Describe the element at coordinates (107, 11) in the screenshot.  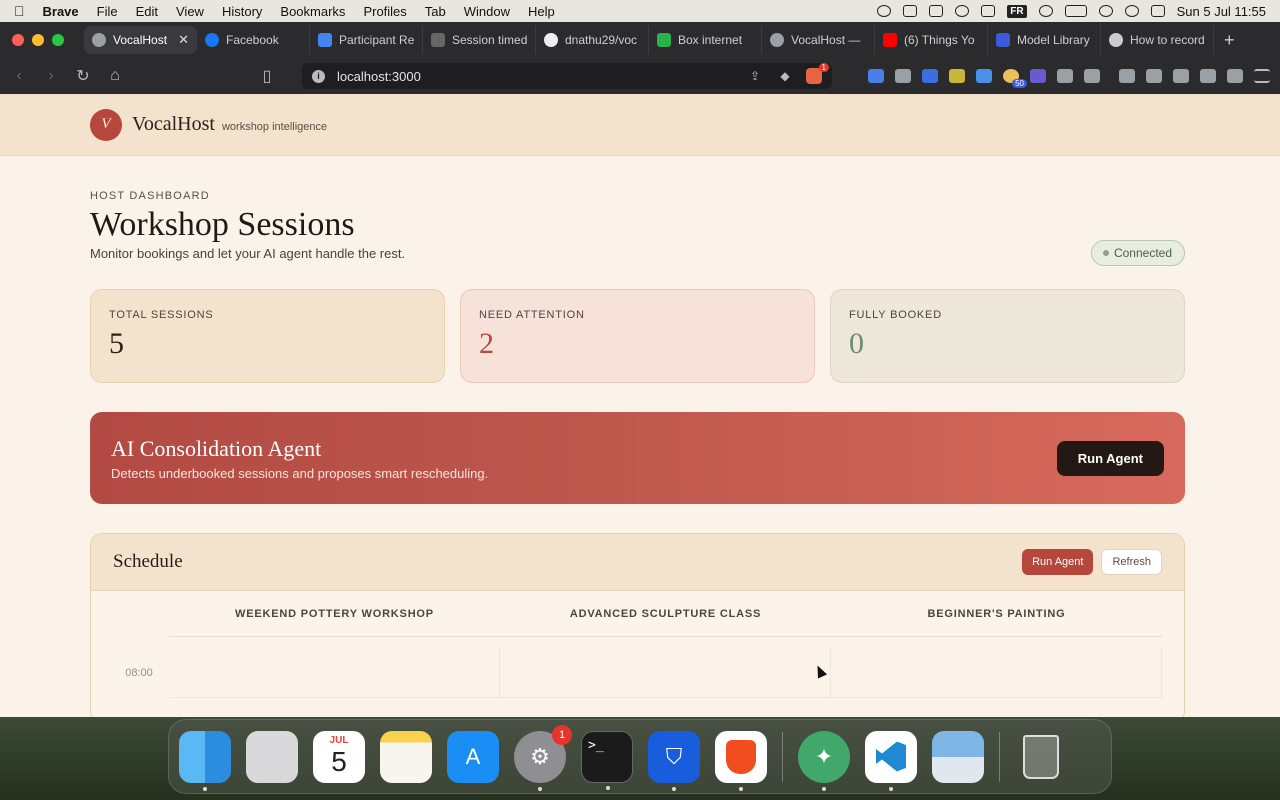
I see `menu-file: File` at that location.